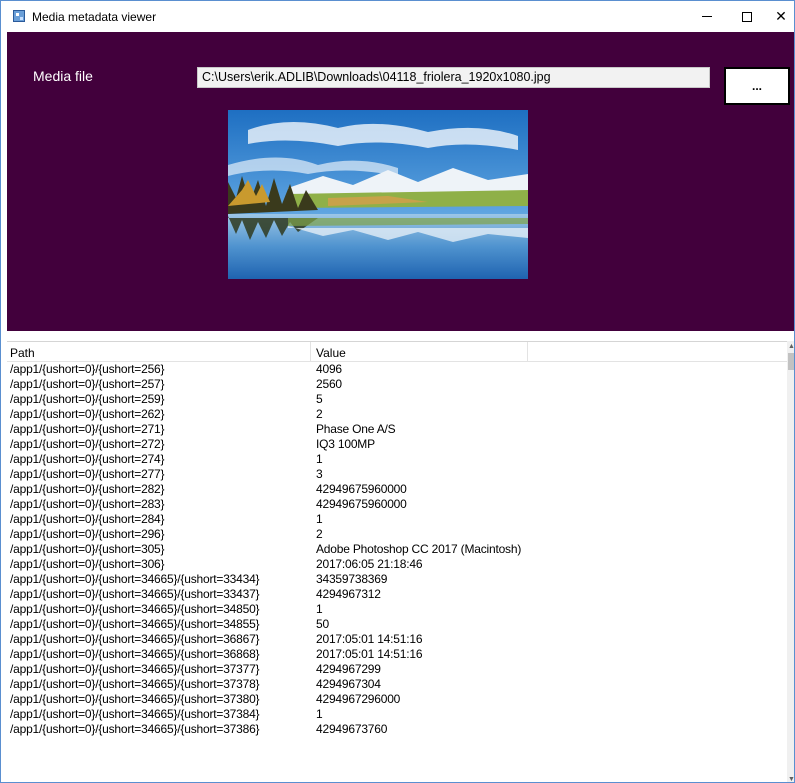  I want to click on image-preview, so click(378, 194).